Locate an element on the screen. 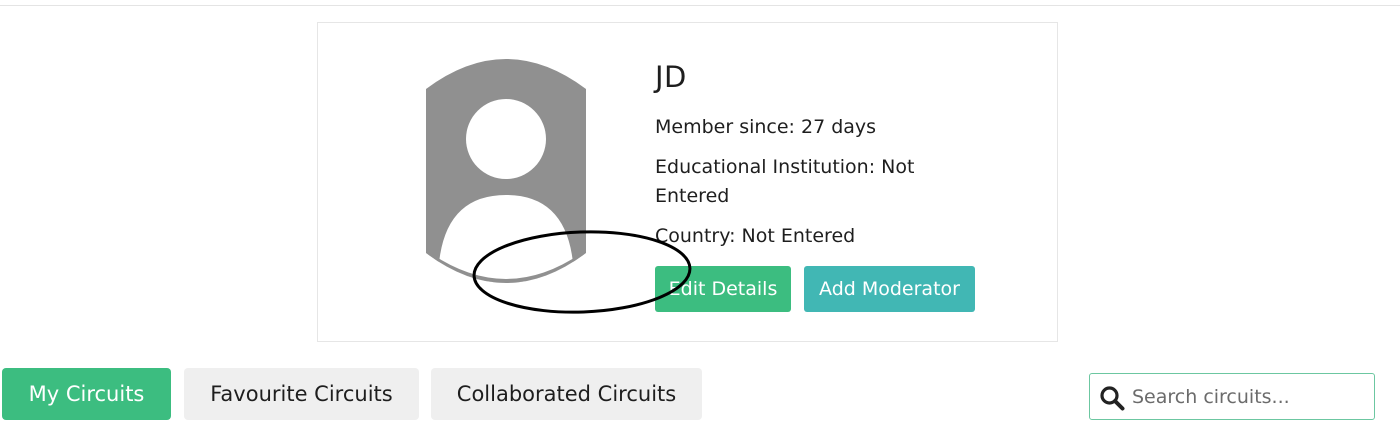 The image size is (1400, 433). user-name: JD is located at coordinates (671, 77).